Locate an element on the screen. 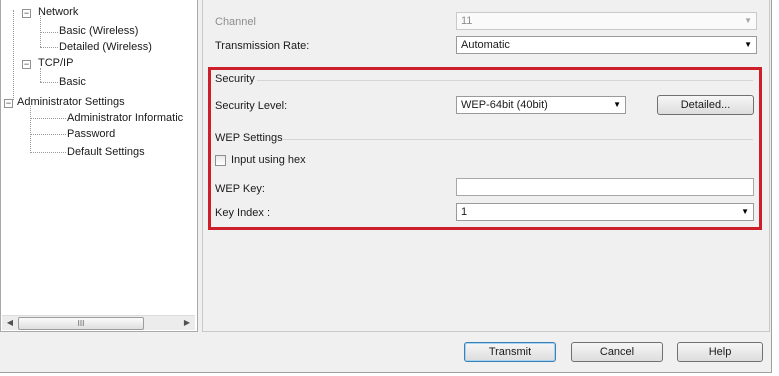 The width and height of the screenshot is (779, 376). transmission-rate-value: Automatic is located at coordinates (485, 45).